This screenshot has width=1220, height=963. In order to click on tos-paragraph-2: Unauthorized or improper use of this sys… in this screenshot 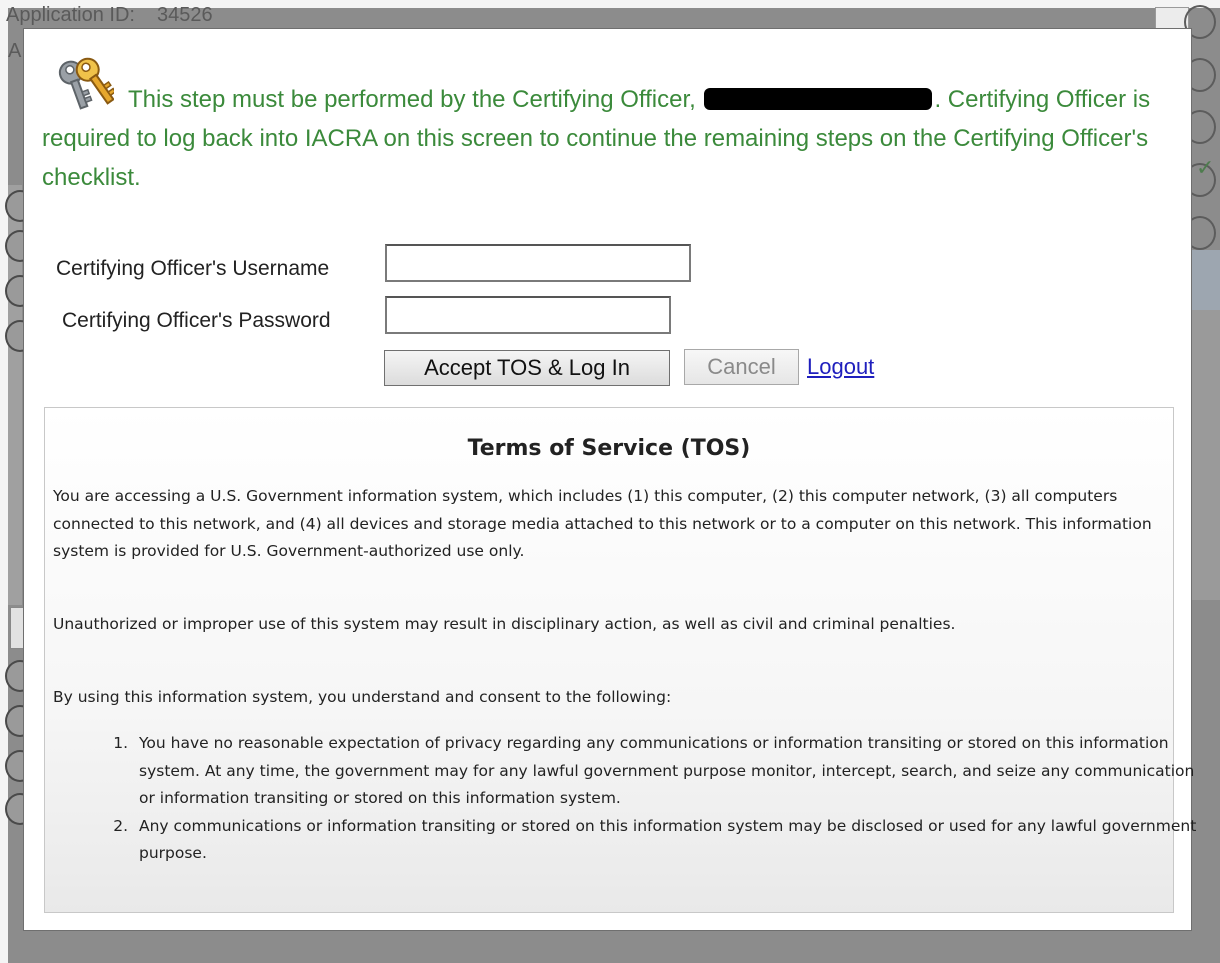, I will do `click(504, 624)`.